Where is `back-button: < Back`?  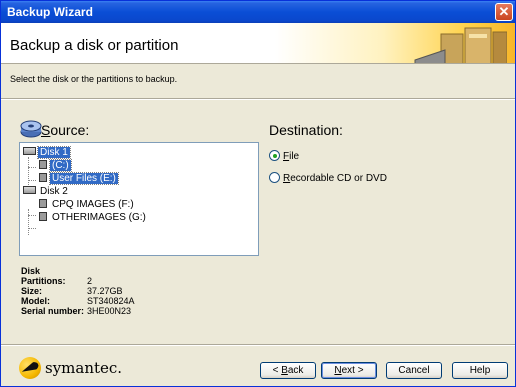 back-button: < Back is located at coordinates (288, 370).